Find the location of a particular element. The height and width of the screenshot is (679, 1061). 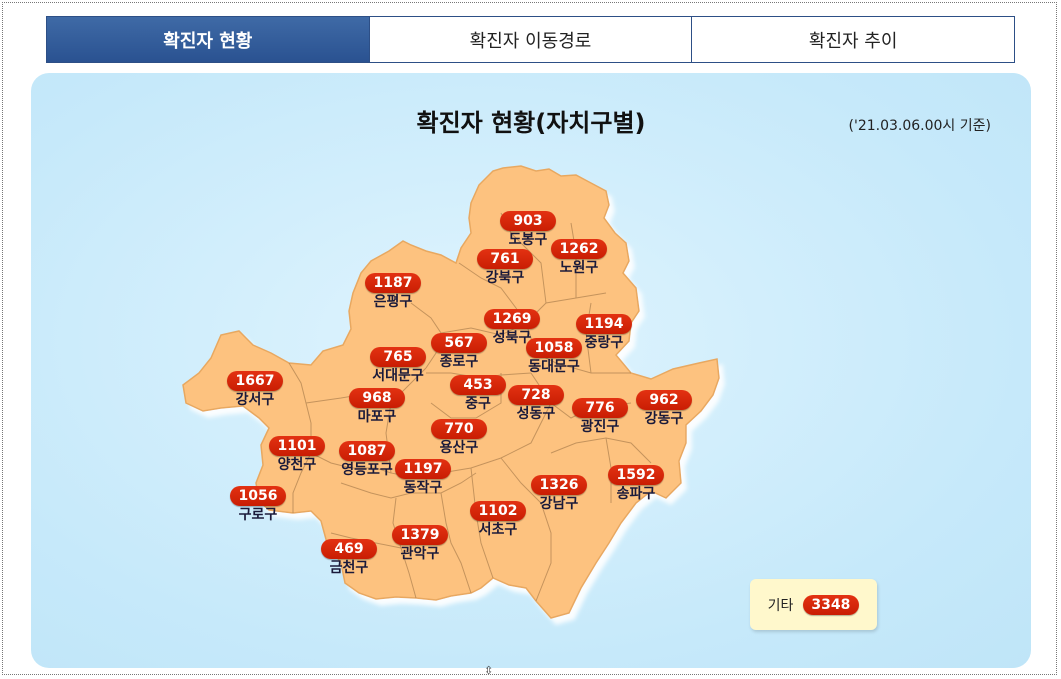

district-gangseo: 1667 강서구 is located at coordinates (255, 389).